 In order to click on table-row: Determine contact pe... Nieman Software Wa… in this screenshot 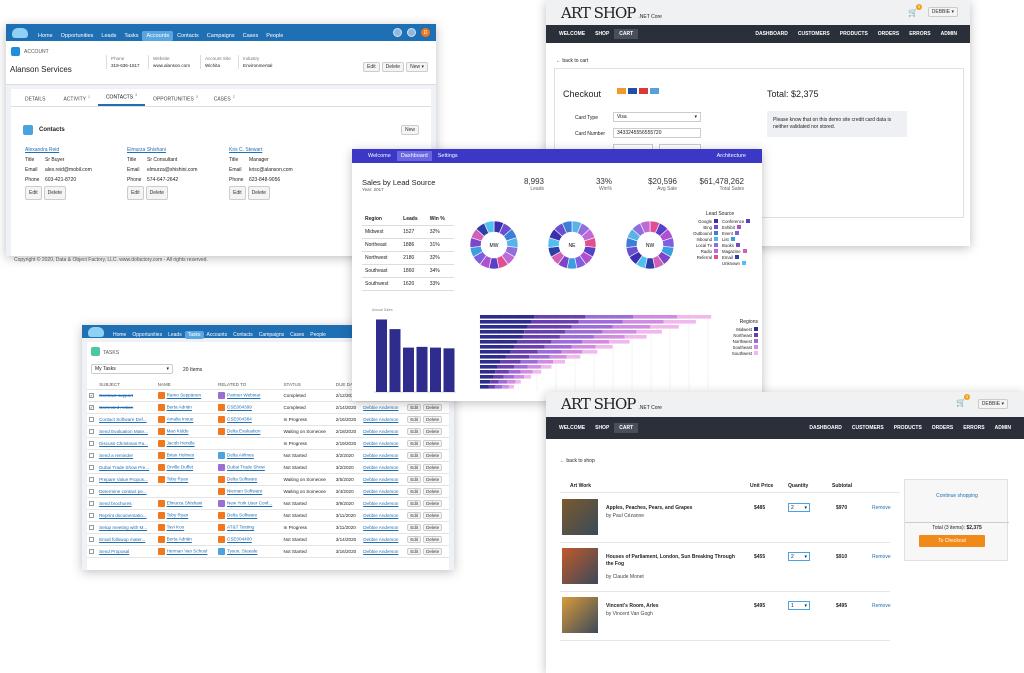, I will do `click(268, 491)`.